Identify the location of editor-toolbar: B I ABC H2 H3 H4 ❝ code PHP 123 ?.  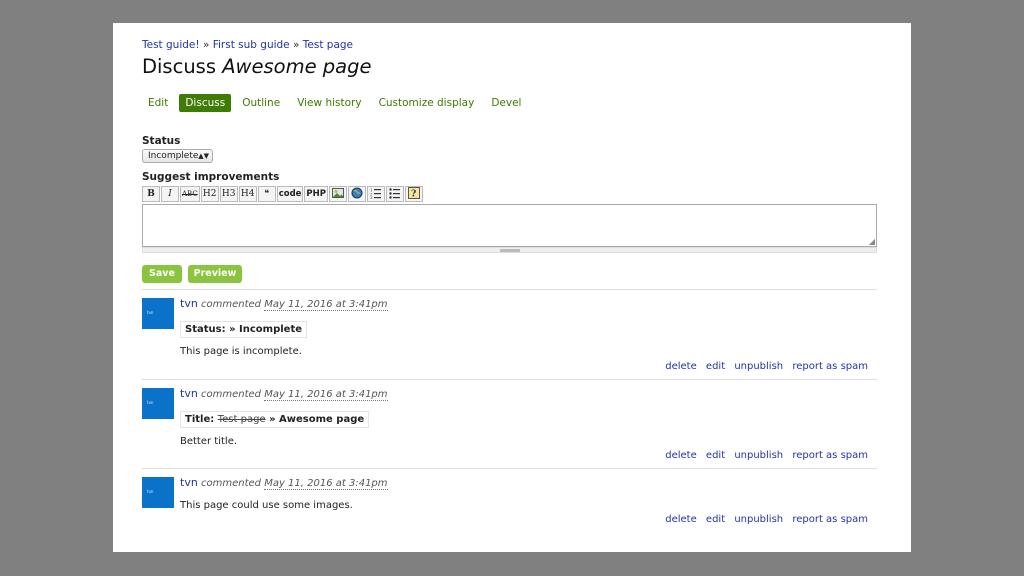
(283, 194).